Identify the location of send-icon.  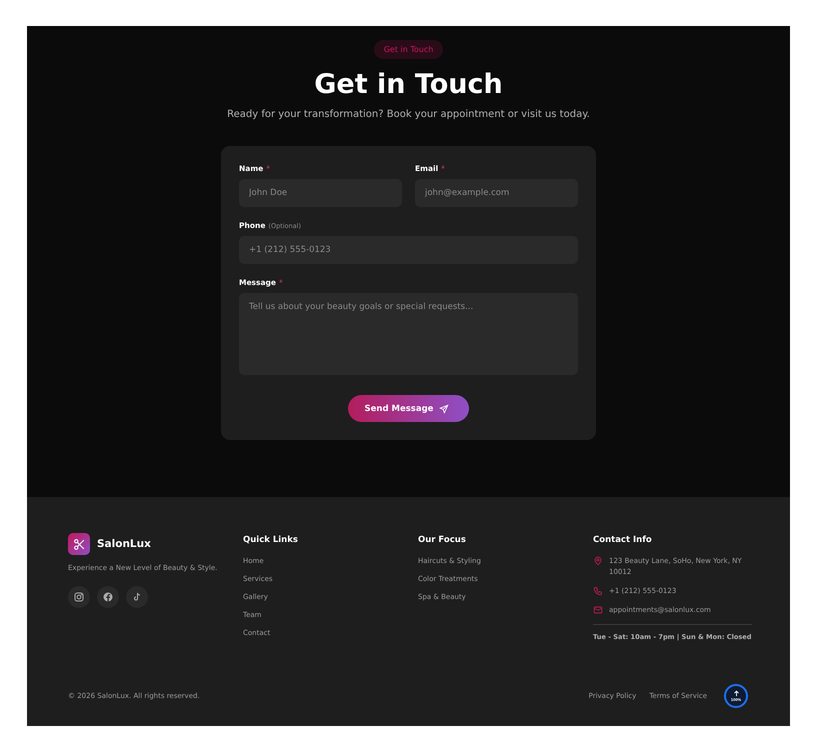
(444, 409).